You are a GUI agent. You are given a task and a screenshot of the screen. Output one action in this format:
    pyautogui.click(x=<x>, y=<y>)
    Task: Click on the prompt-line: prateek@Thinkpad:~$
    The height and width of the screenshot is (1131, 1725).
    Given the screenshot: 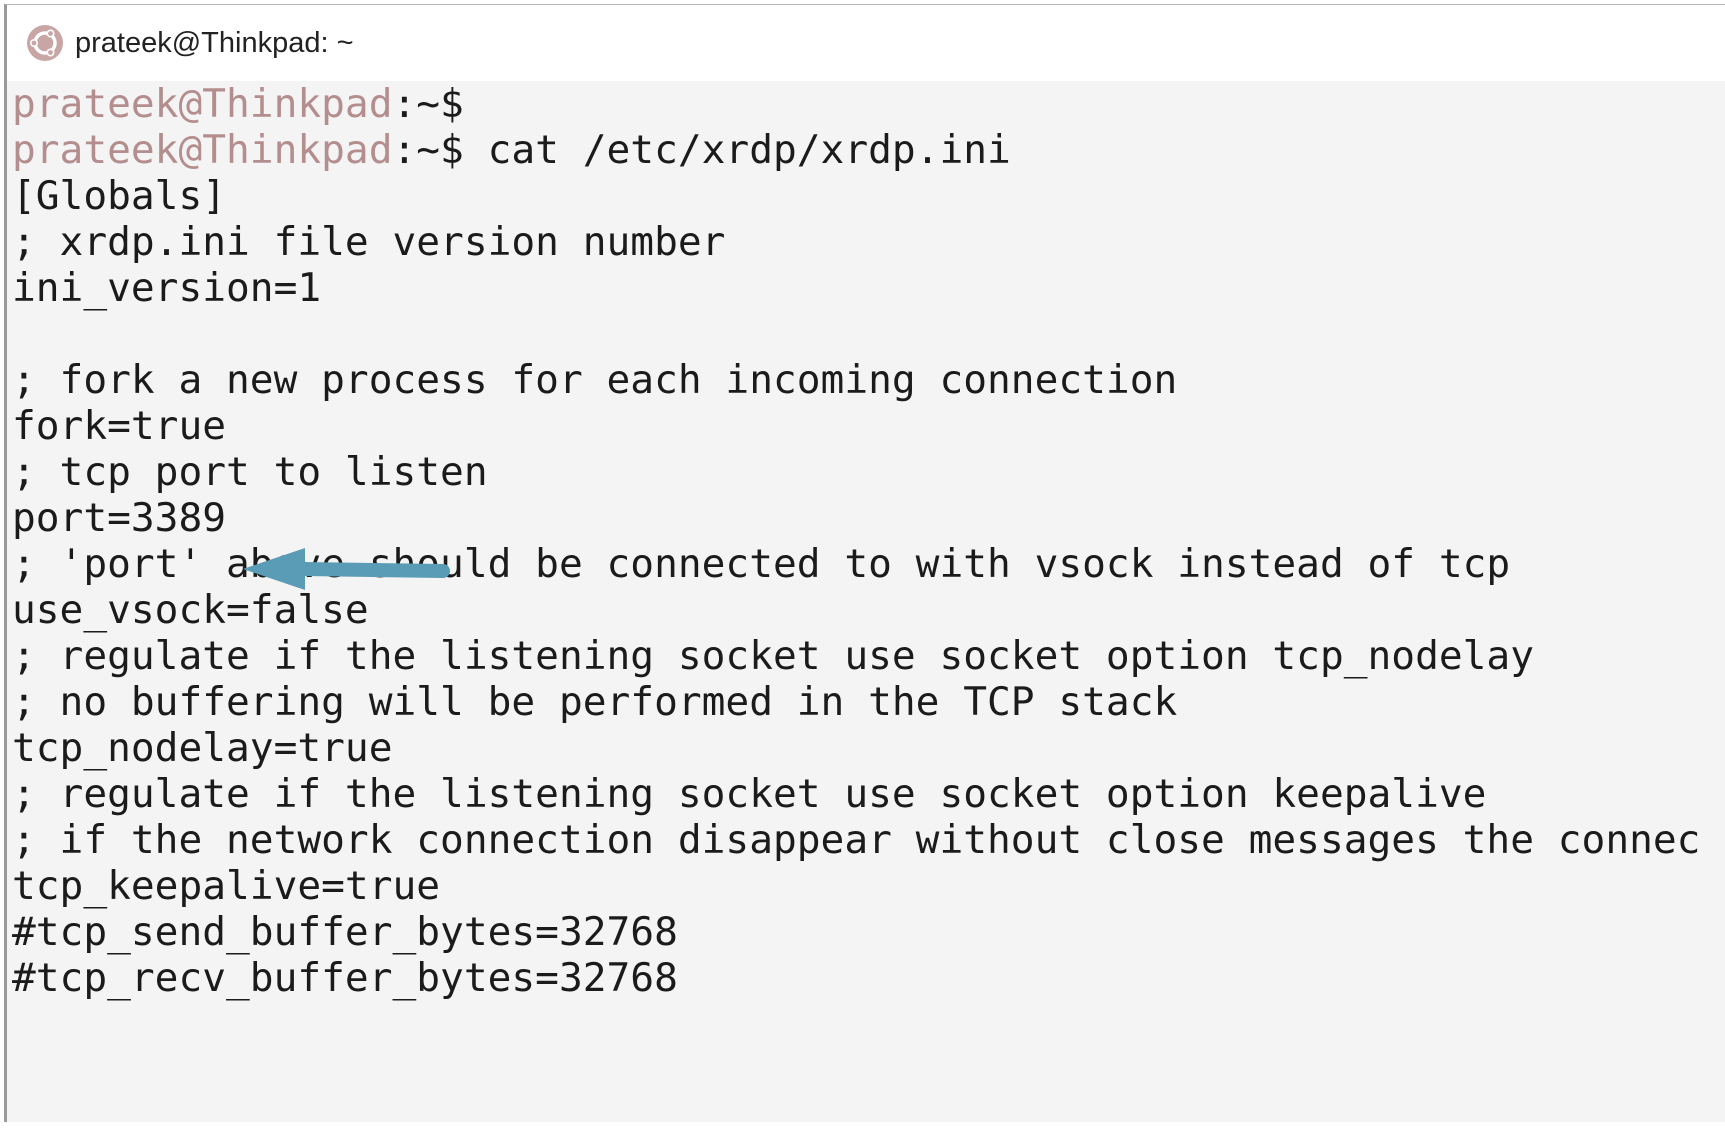 What is the action you would take?
    pyautogui.click(x=238, y=104)
    